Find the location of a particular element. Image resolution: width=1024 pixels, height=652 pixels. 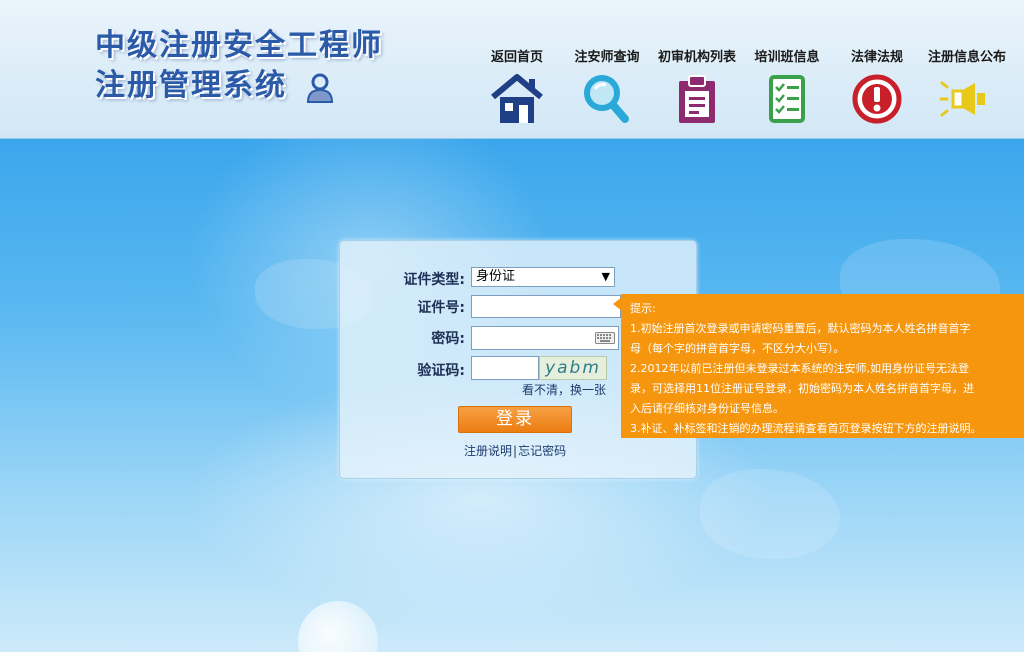

cert-type-value: 身份证 is located at coordinates (496, 276).